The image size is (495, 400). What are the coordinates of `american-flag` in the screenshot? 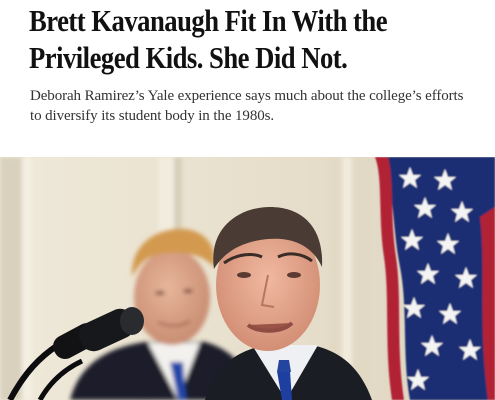 It's located at (435, 278).